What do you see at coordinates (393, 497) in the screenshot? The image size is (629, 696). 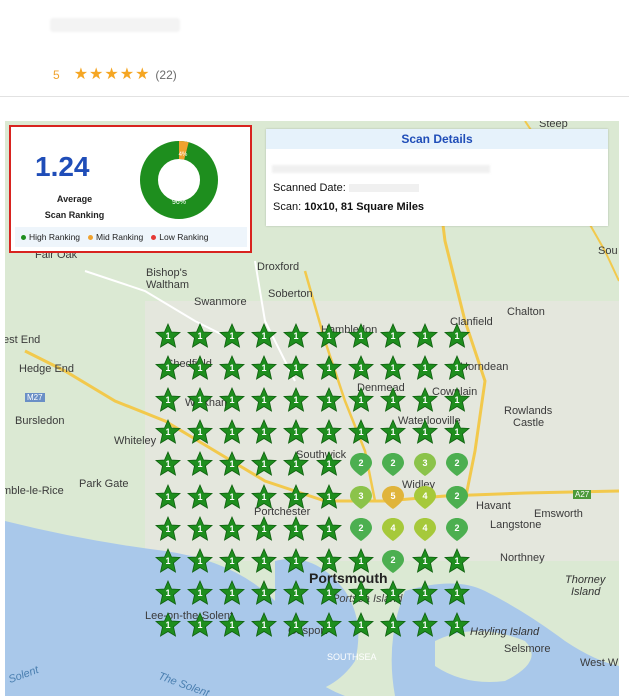 I see `rank-bubble-pin: 5` at bounding box center [393, 497].